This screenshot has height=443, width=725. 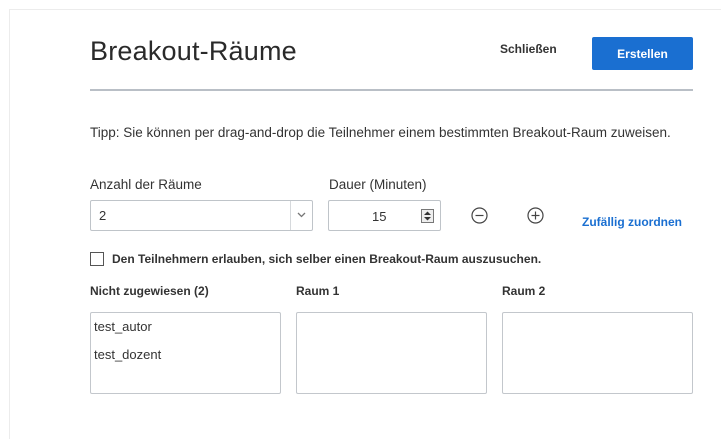 I want to click on self-select-checkbox, so click(x=97, y=259).